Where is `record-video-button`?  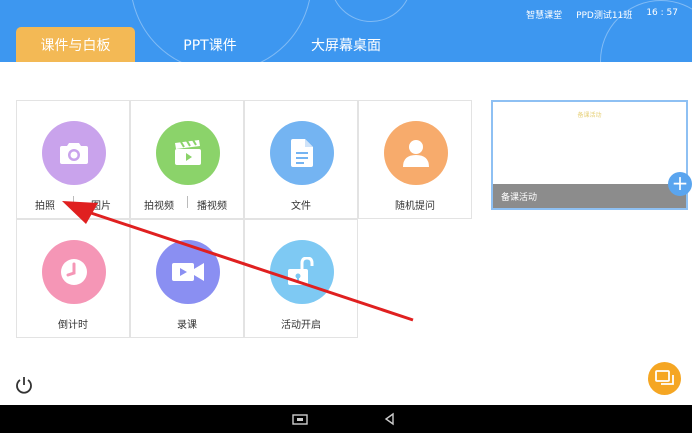
record-video-button is located at coordinates (188, 153).